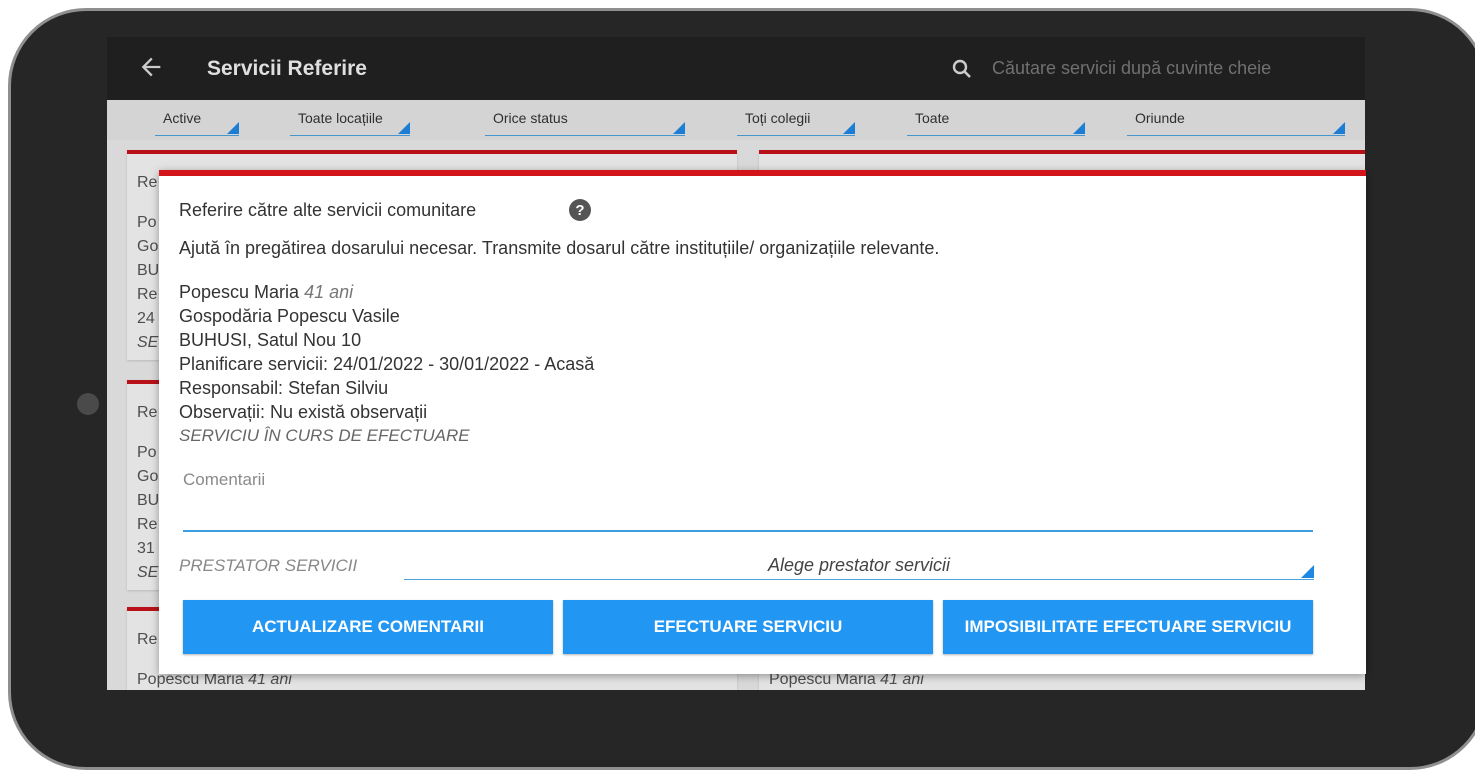 The width and height of the screenshot is (1475, 770). Describe the element at coordinates (1128, 627) in the screenshot. I see `service-impossible-button: IMPOSIBILITATE EFECTUARE SERVICIU` at that location.